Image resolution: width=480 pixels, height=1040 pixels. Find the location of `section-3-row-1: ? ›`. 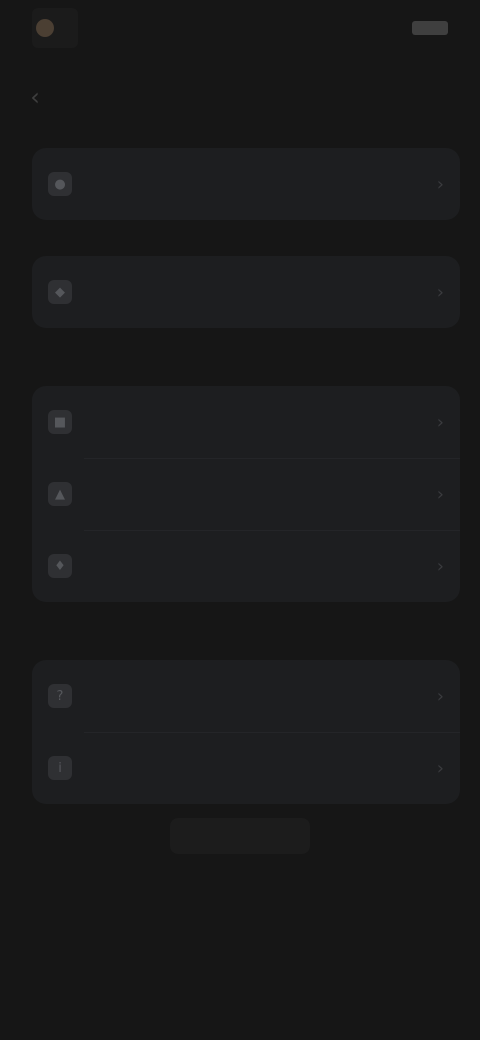

section-3-row-1: ? › is located at coordinates (246, 696).